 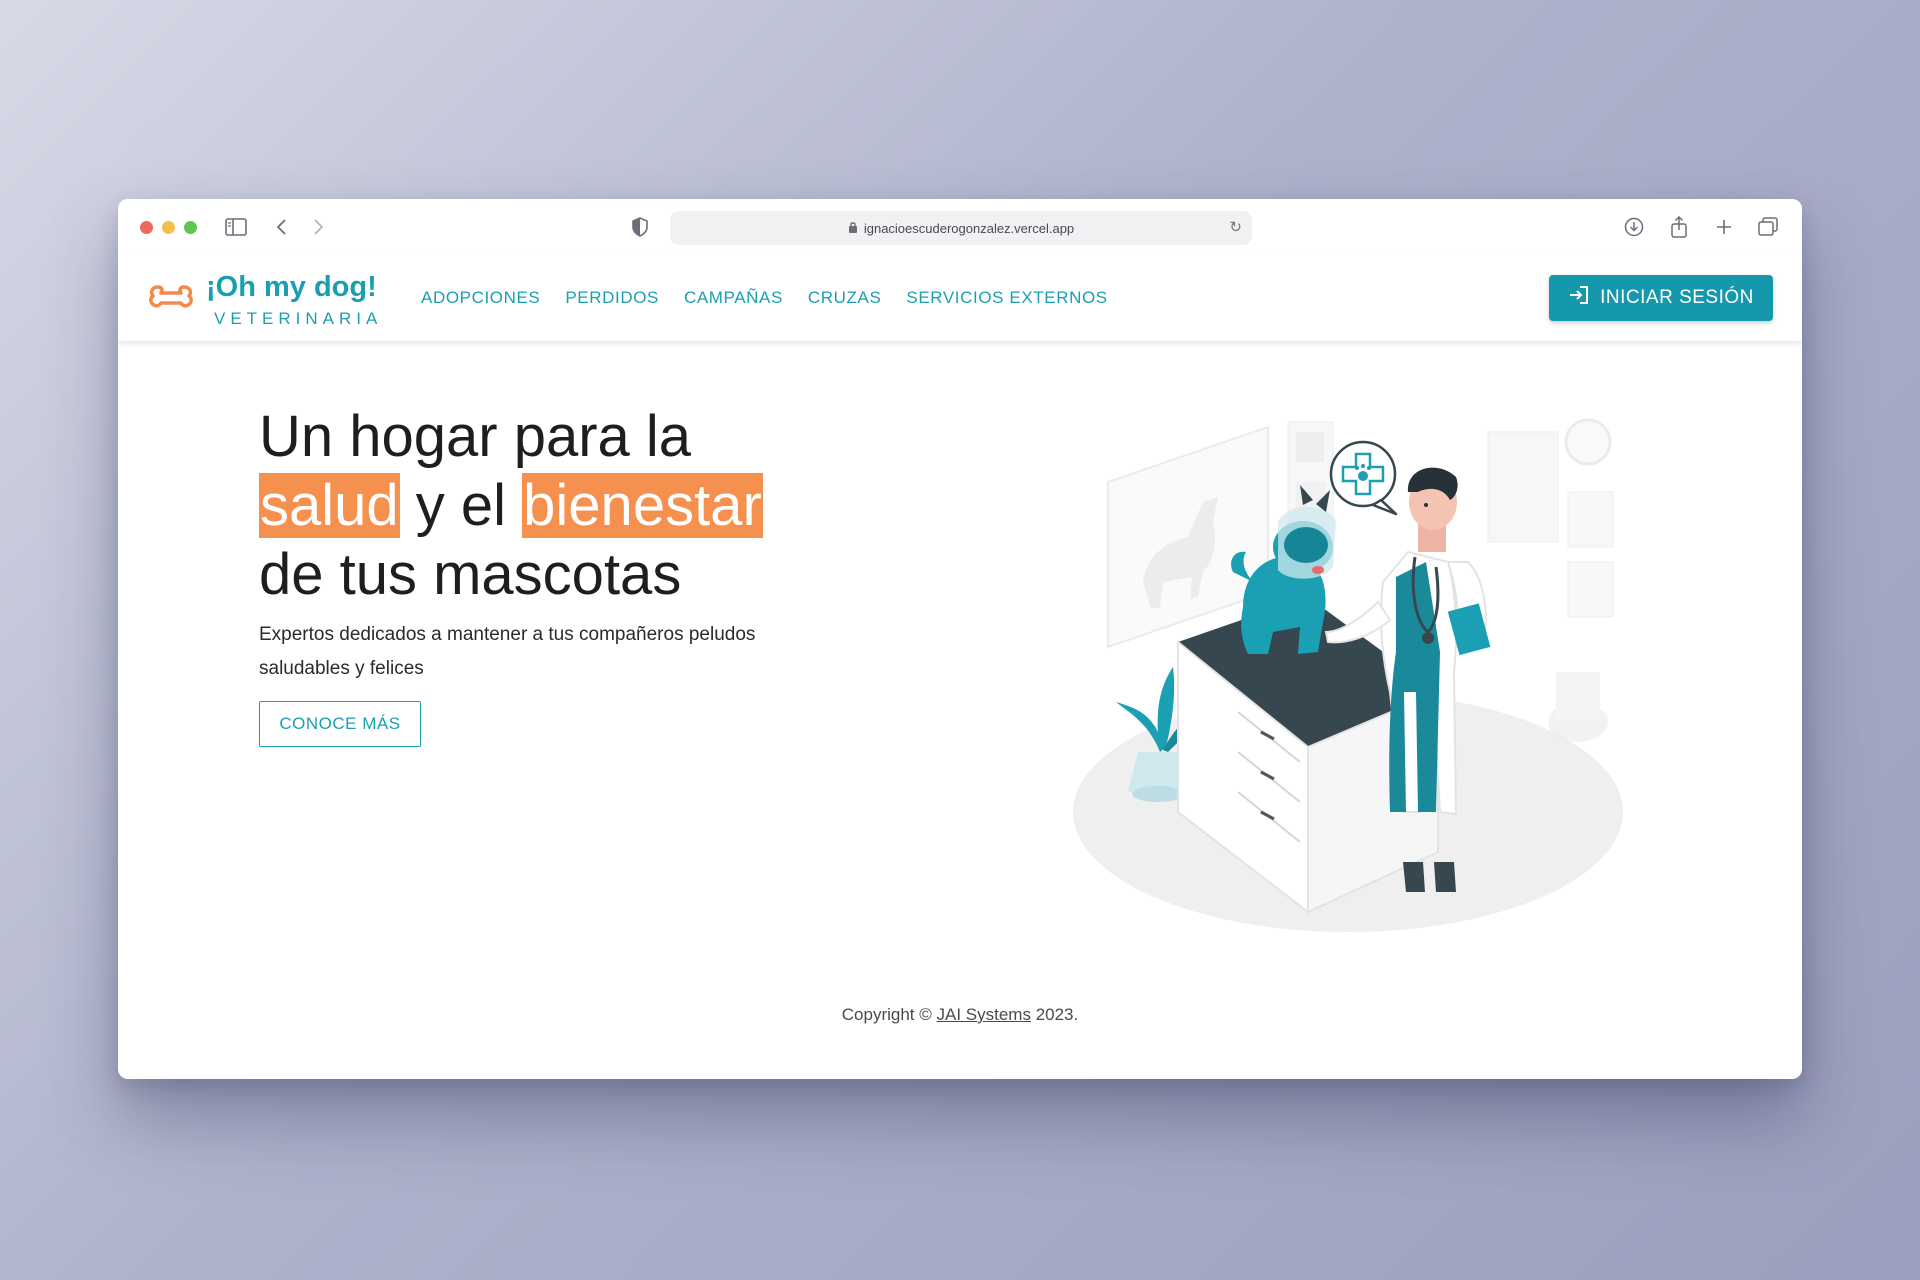 I want to click on address-bar: ignacioescuderogonzalez.vercel.app ↻, so click(x=961, y=228).